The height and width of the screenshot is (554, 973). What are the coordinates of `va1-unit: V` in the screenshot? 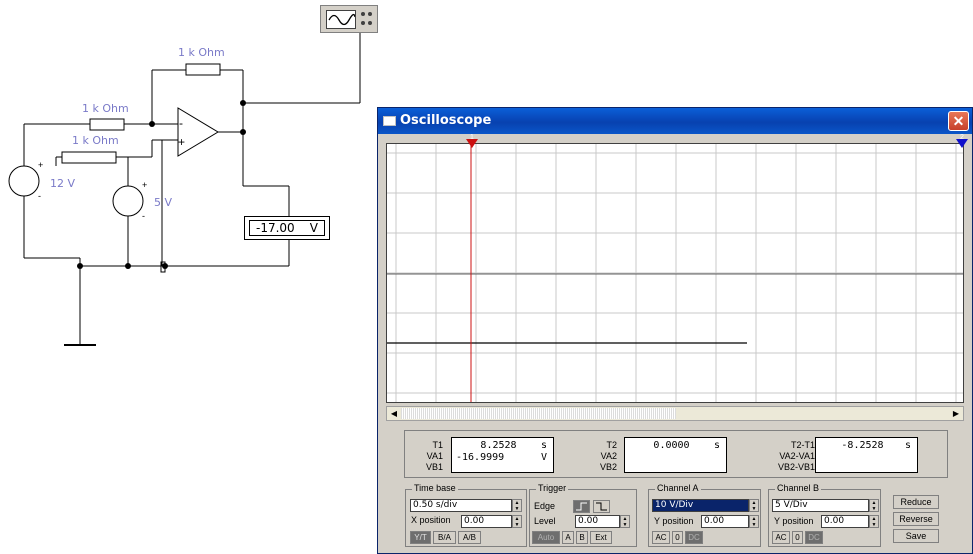 It's located at (543, 457).